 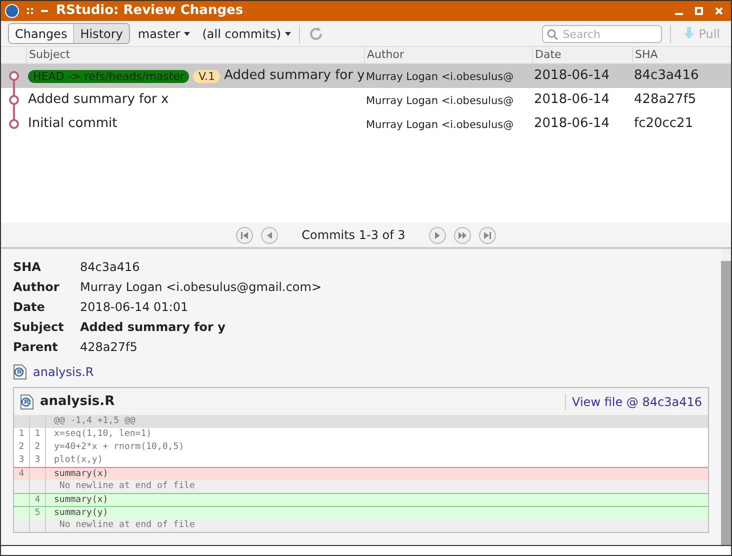 What do you see at coordinates (681, 55) in the screenshot?
I see `column-header: SHA` at bounding box center [681, 55].